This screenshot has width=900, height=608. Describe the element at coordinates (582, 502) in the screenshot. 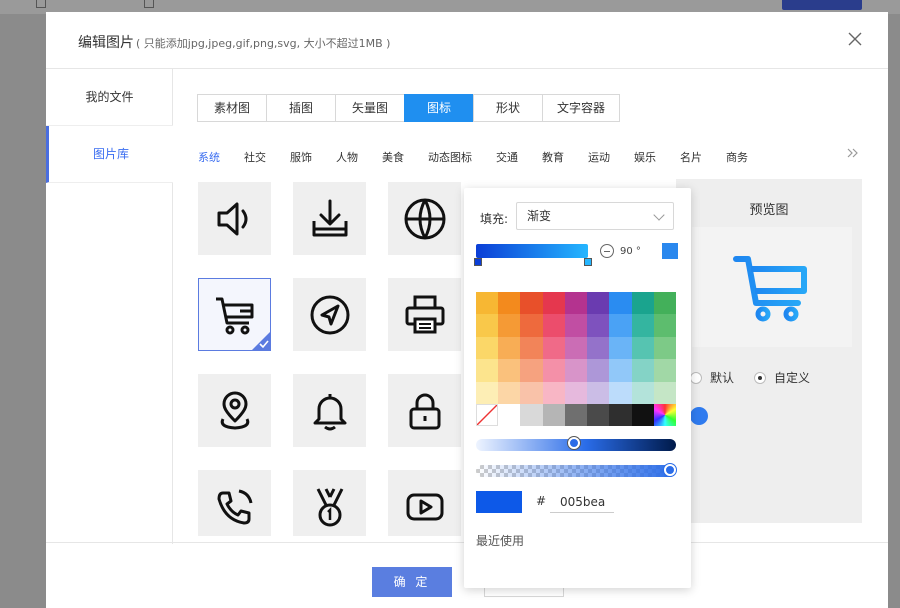

I see `hex-input` at that location.